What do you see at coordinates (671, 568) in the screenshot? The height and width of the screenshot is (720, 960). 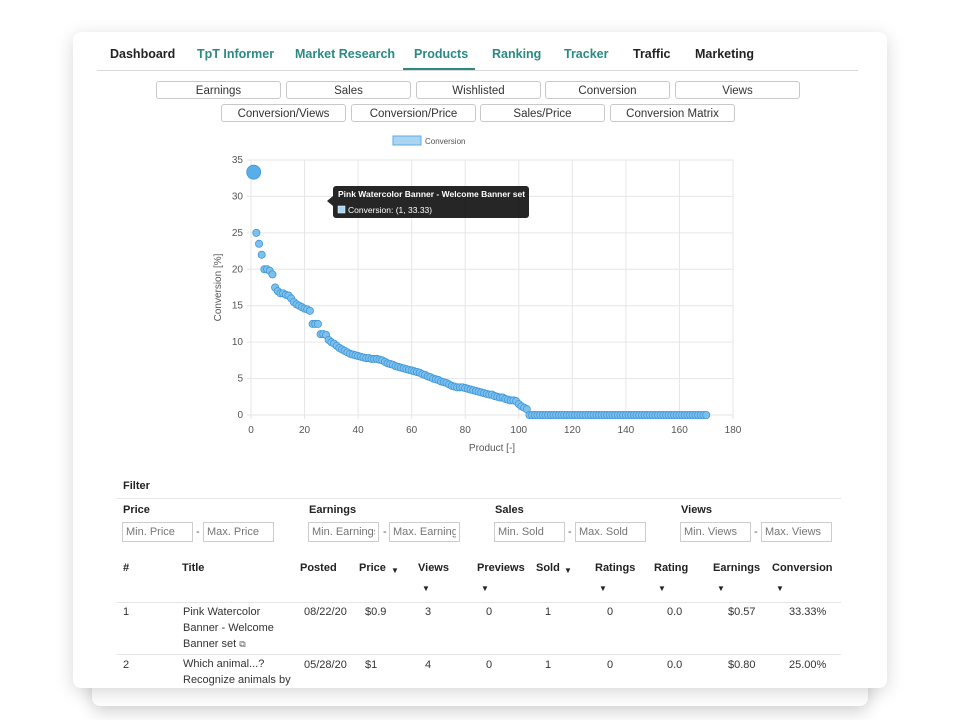 I see `col-rating-header: Rating` at bounding box center [671, 568].